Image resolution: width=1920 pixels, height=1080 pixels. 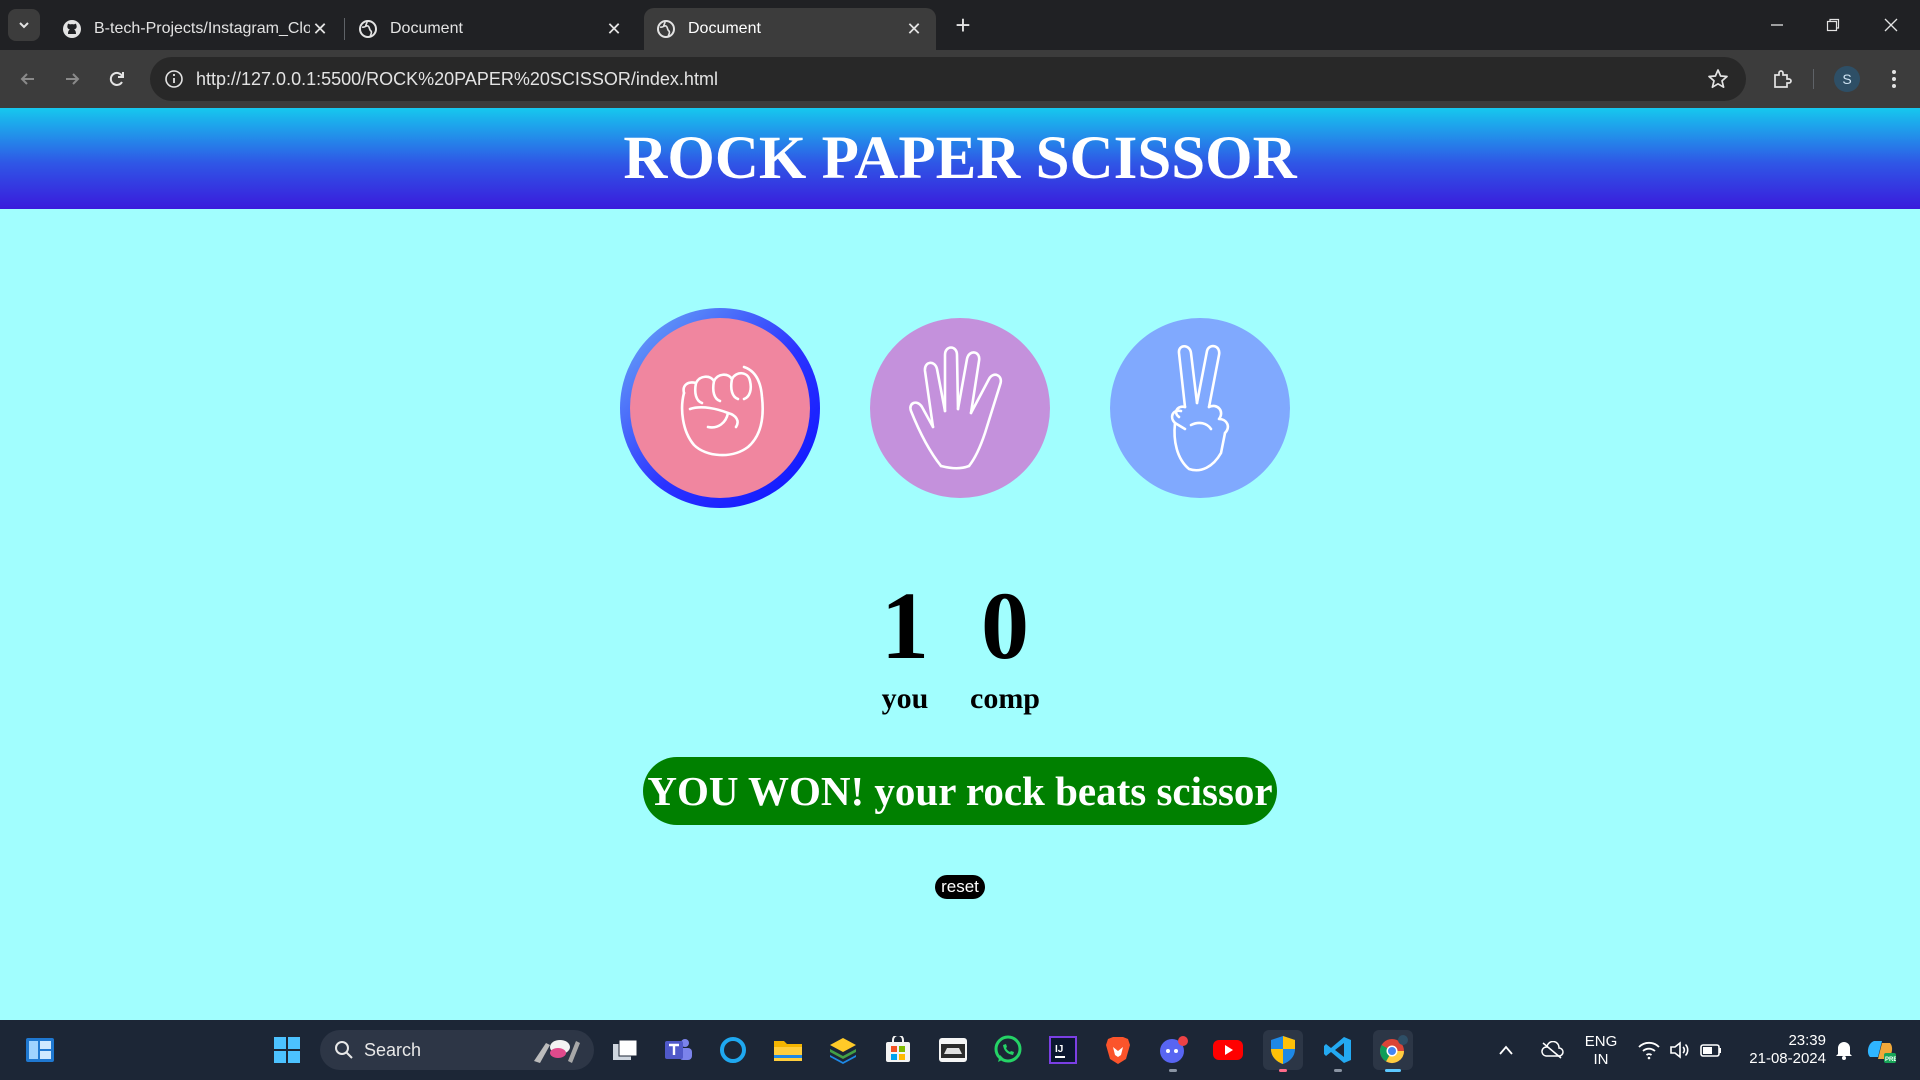 I want to click on minimize-button, so click(x=1777, y=25).